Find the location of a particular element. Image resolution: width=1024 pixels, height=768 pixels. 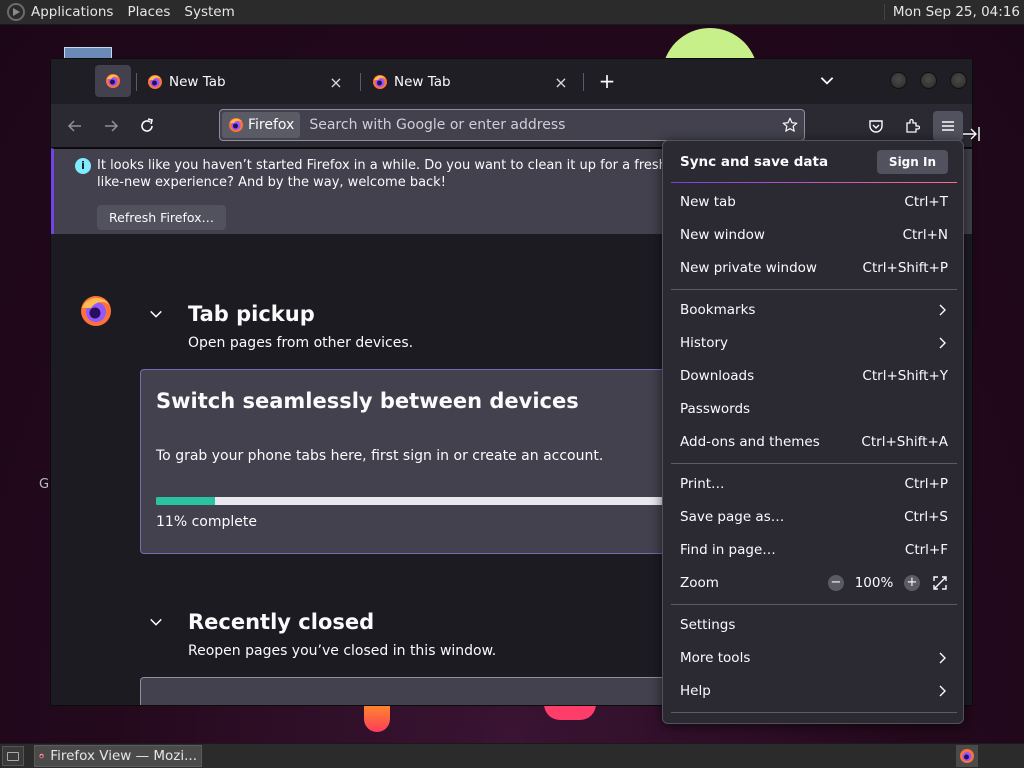

zoom-reset-button: 100% is located at coordinates (874, 583).